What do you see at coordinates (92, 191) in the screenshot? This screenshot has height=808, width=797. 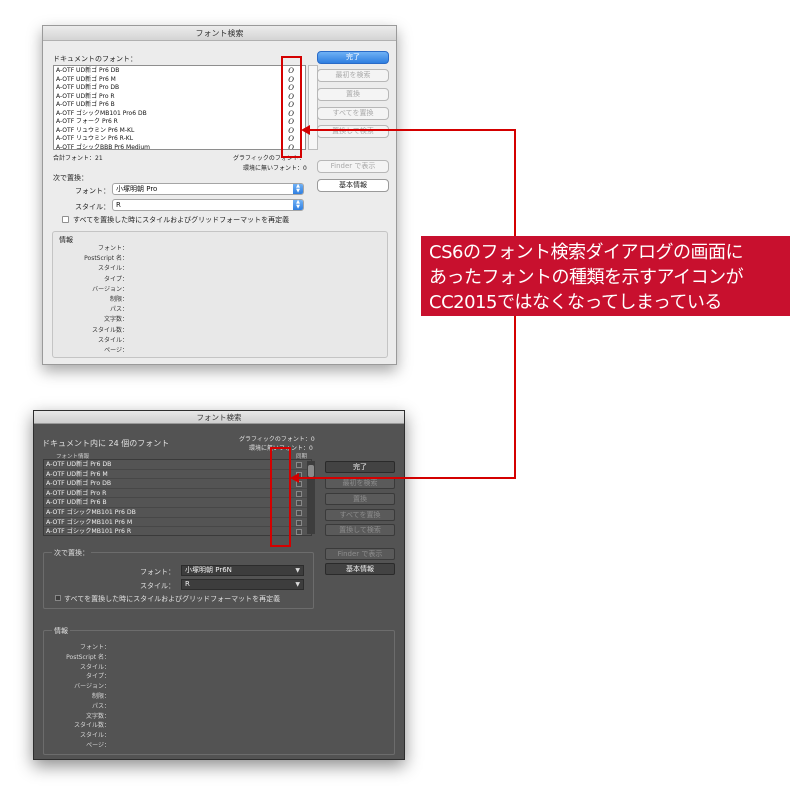 I see `cs6-font-label: フォント：` at bounding box center [92, 191].